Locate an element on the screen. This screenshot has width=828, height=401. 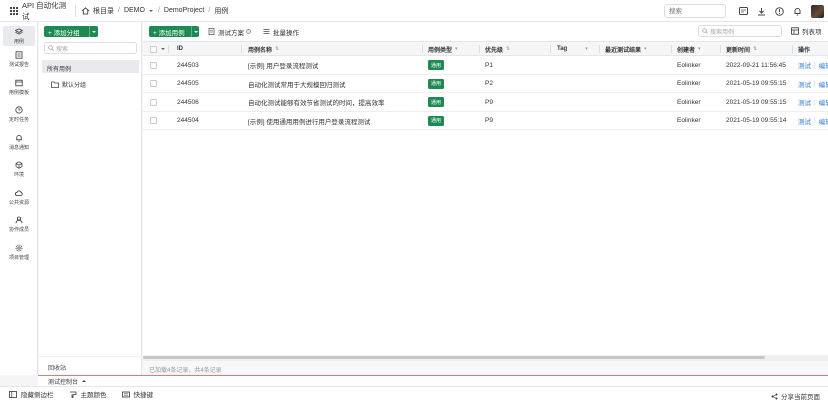
cell-id: 244505 is located at coordinates (188, 83).